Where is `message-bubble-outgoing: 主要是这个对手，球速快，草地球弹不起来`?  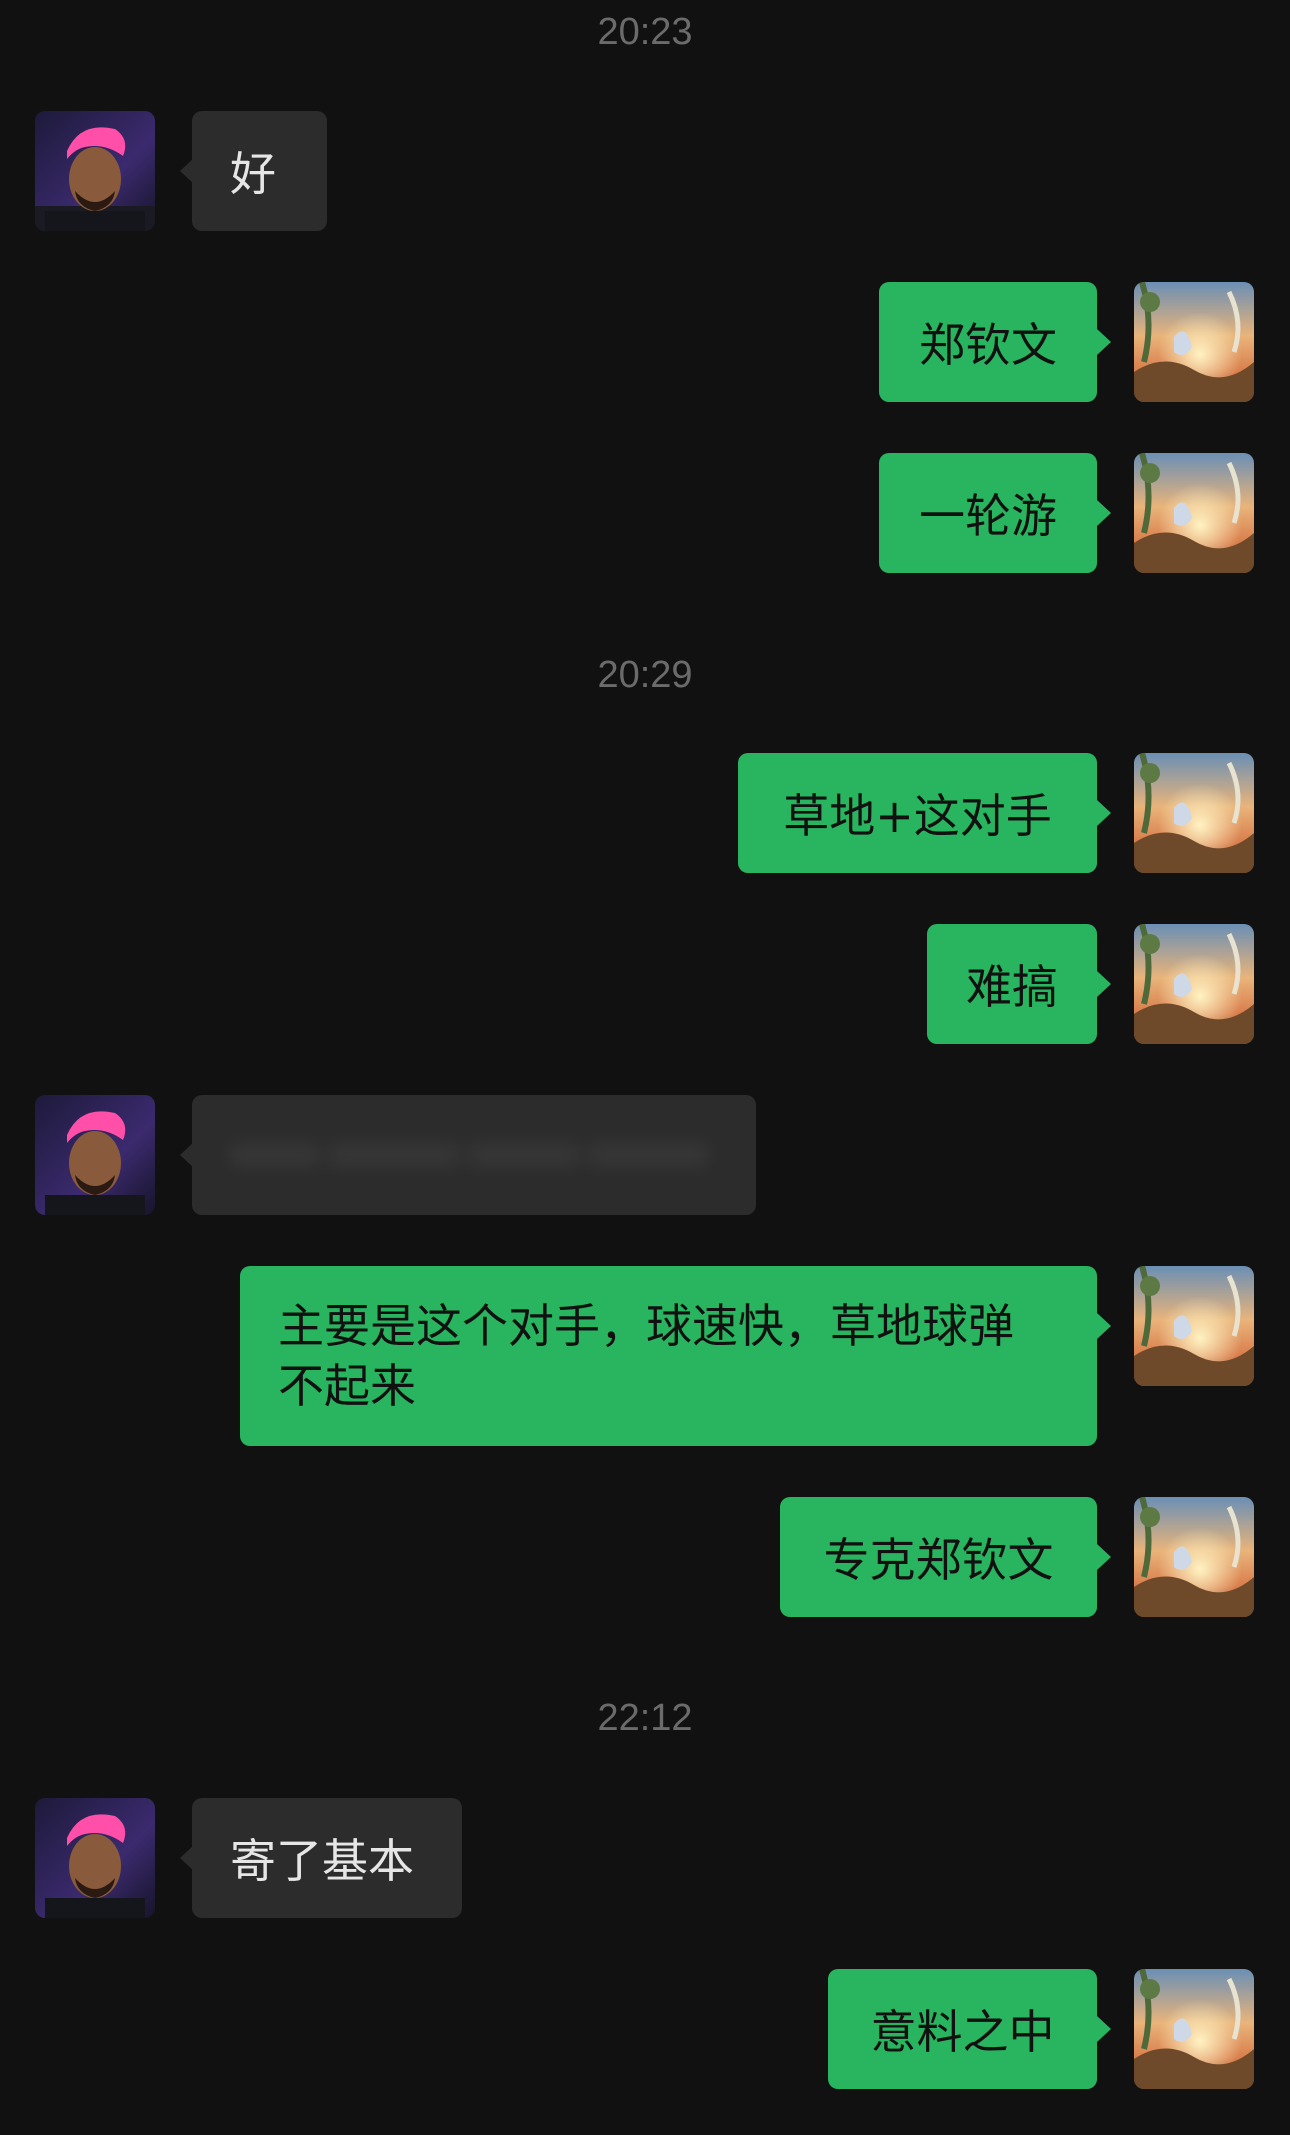
message-bubble-outgoing: 主要是这个对手，球速快，草地球弹不起来 is located at coordinates (668, 1356).